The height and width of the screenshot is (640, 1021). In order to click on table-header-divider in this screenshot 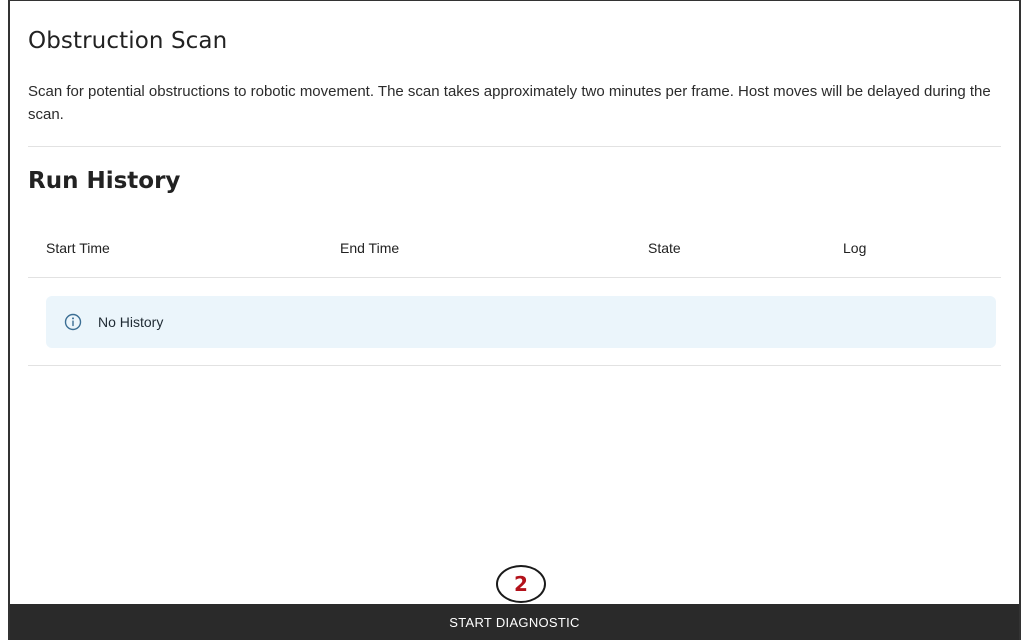, I will do `click(514, 277)`.